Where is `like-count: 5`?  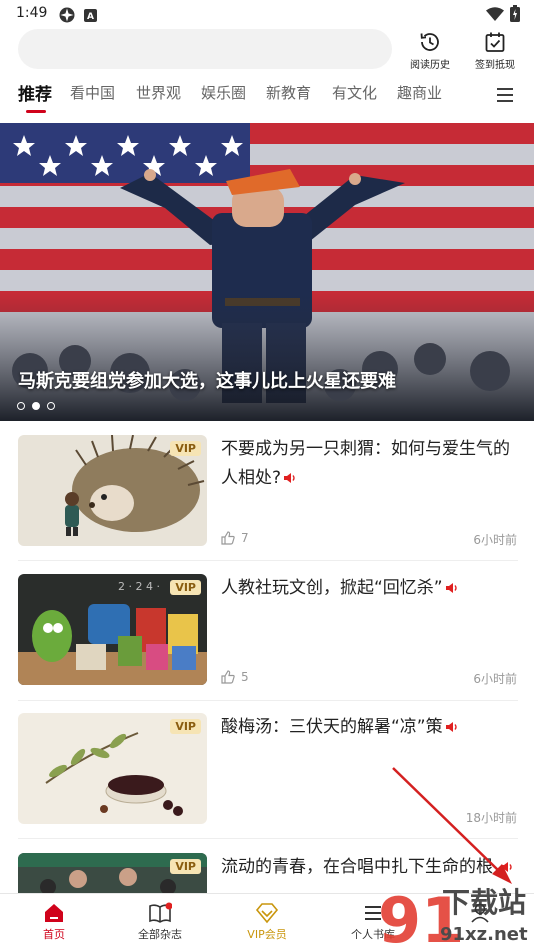 like-count: 5 is located at coordinates (245, 677).